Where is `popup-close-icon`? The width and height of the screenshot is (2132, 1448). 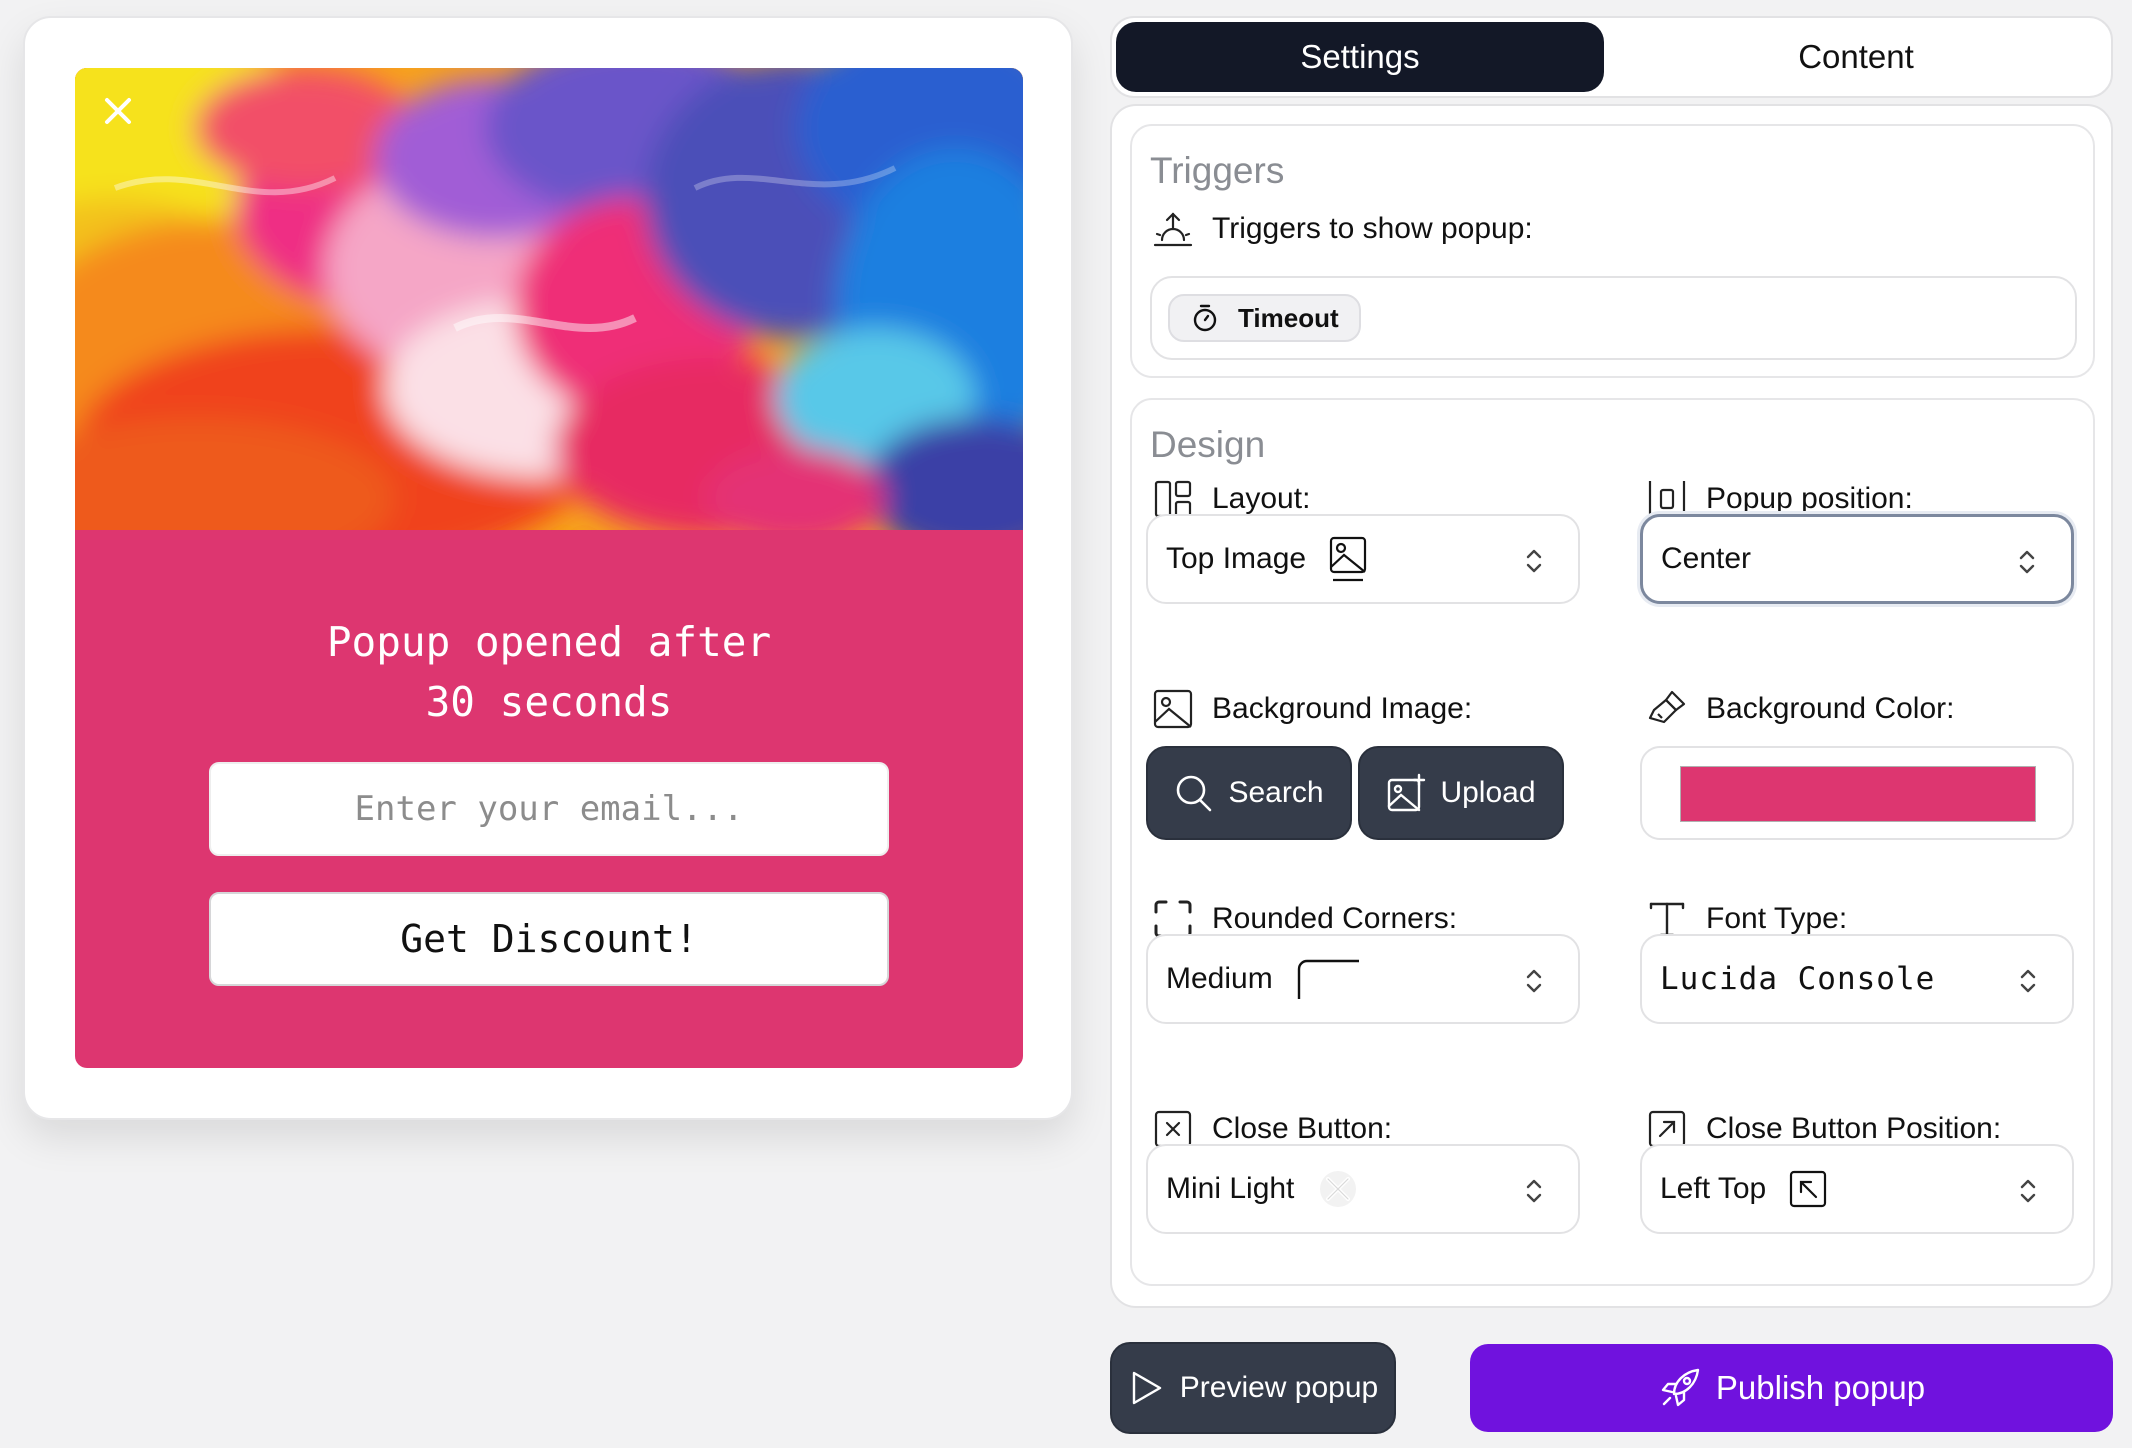
popup-close-icon is located at coordinates (118, 111).